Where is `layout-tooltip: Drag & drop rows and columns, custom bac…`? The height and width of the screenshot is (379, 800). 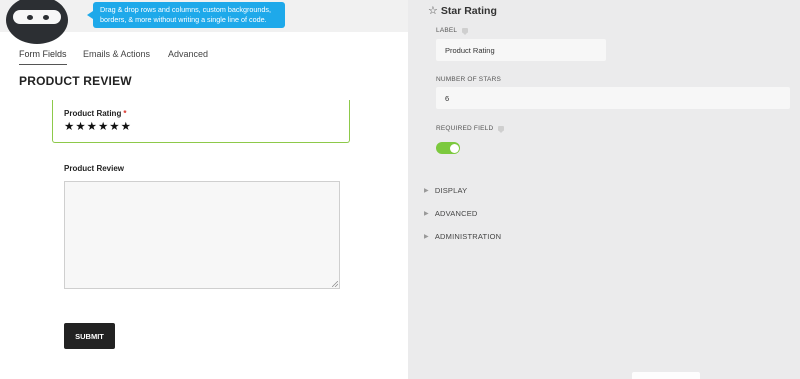
layout-tooltip: Drag & drop rows and columns, custom bac… is located at coordinates (186, 15).